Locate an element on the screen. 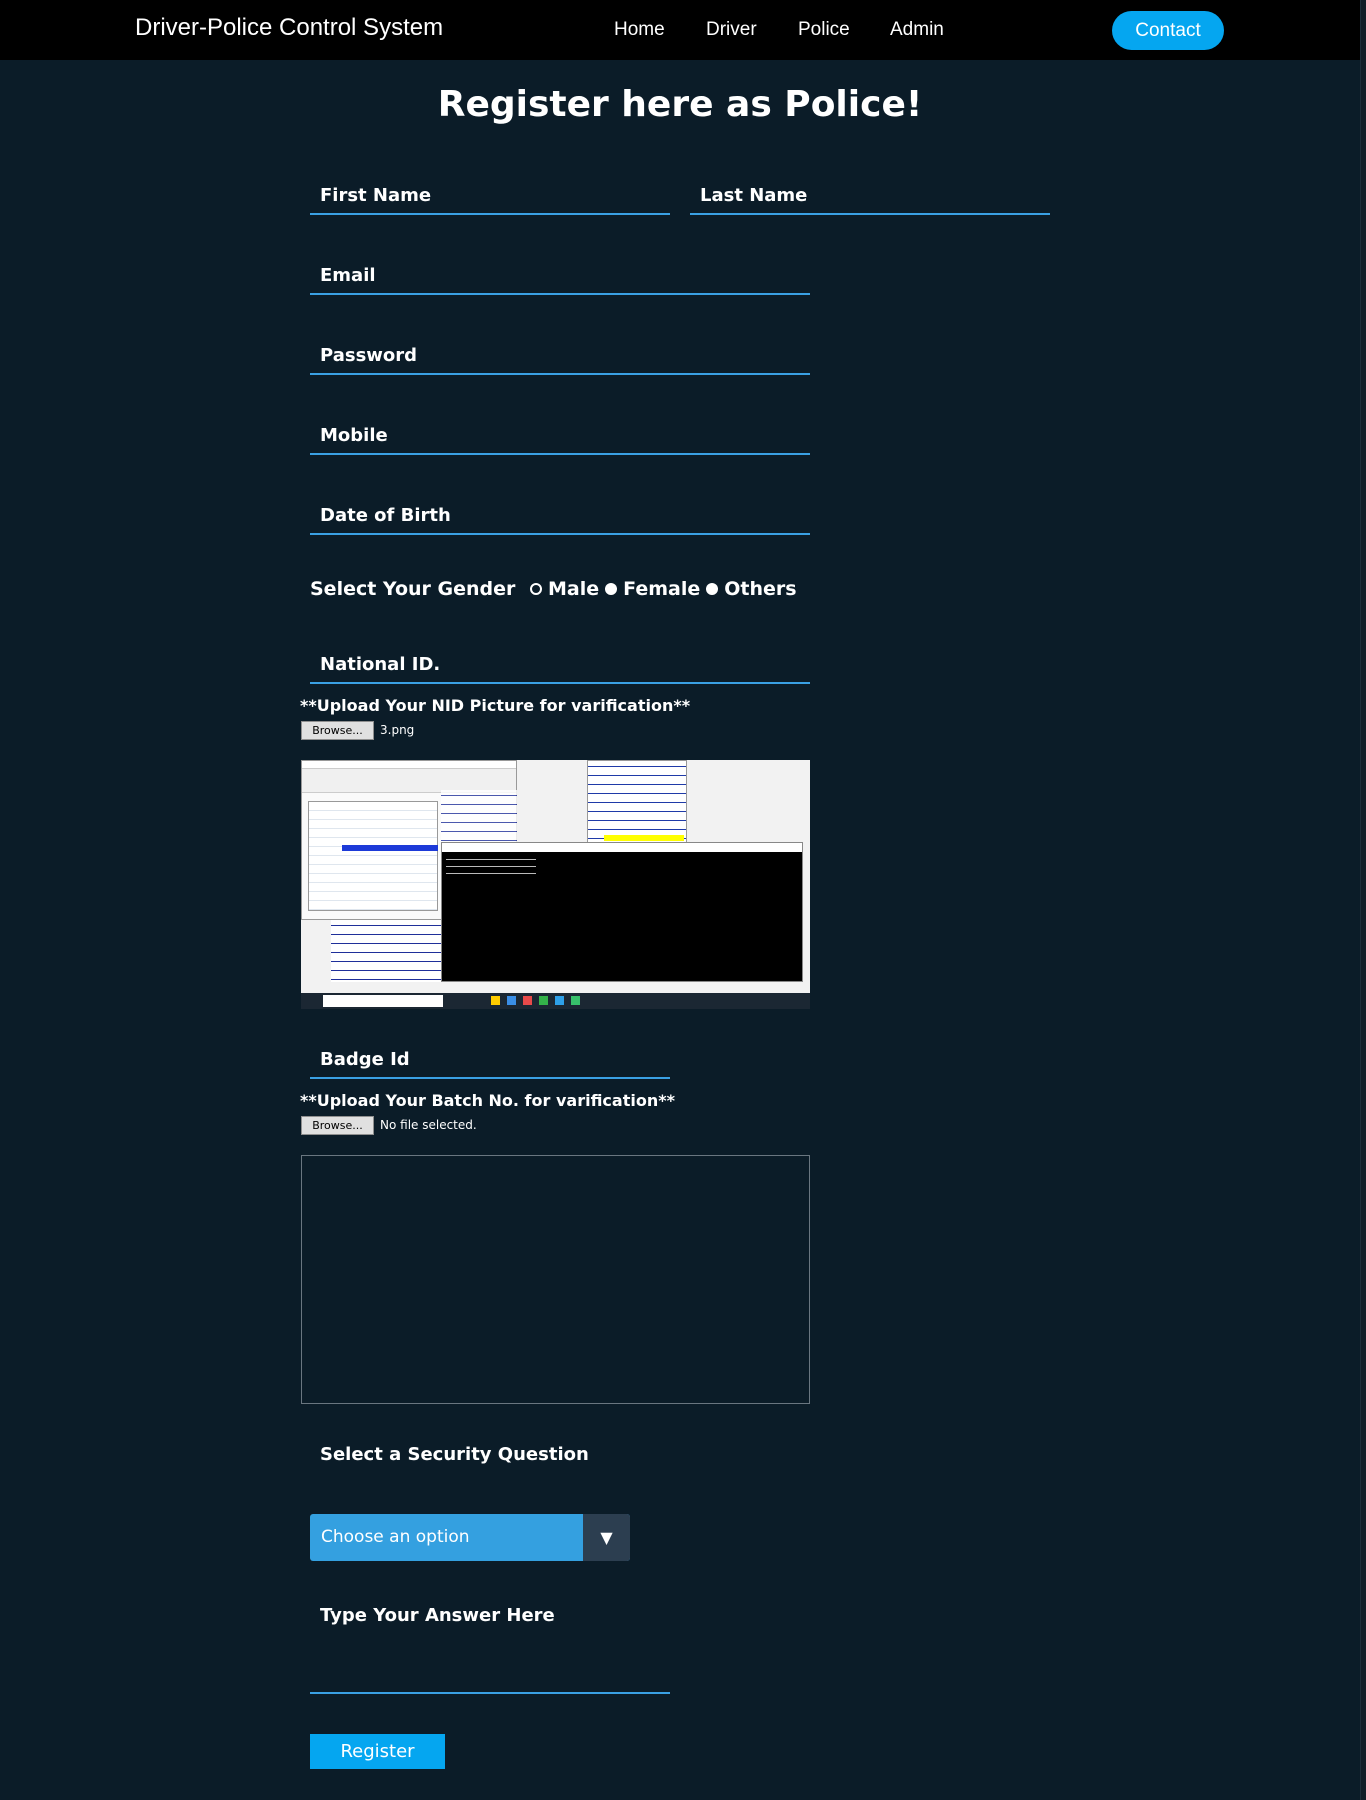 The height and width of the screenshot is (1800, 1366). nid-preview-image is located at coordinates (555, 884).